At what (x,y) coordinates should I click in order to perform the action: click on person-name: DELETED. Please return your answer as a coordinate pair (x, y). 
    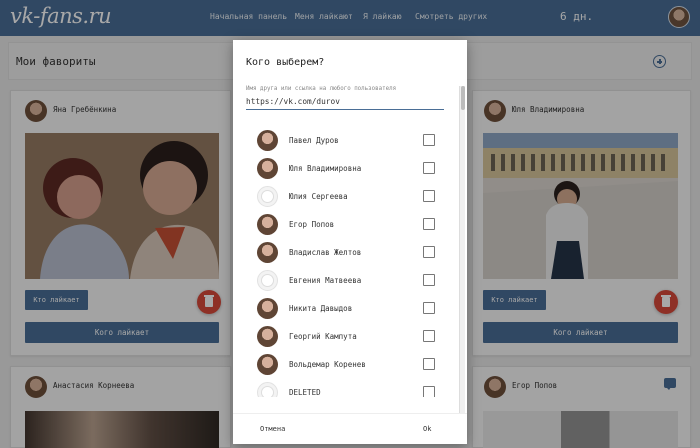
    Looking at the image, I should click on (305, 392).